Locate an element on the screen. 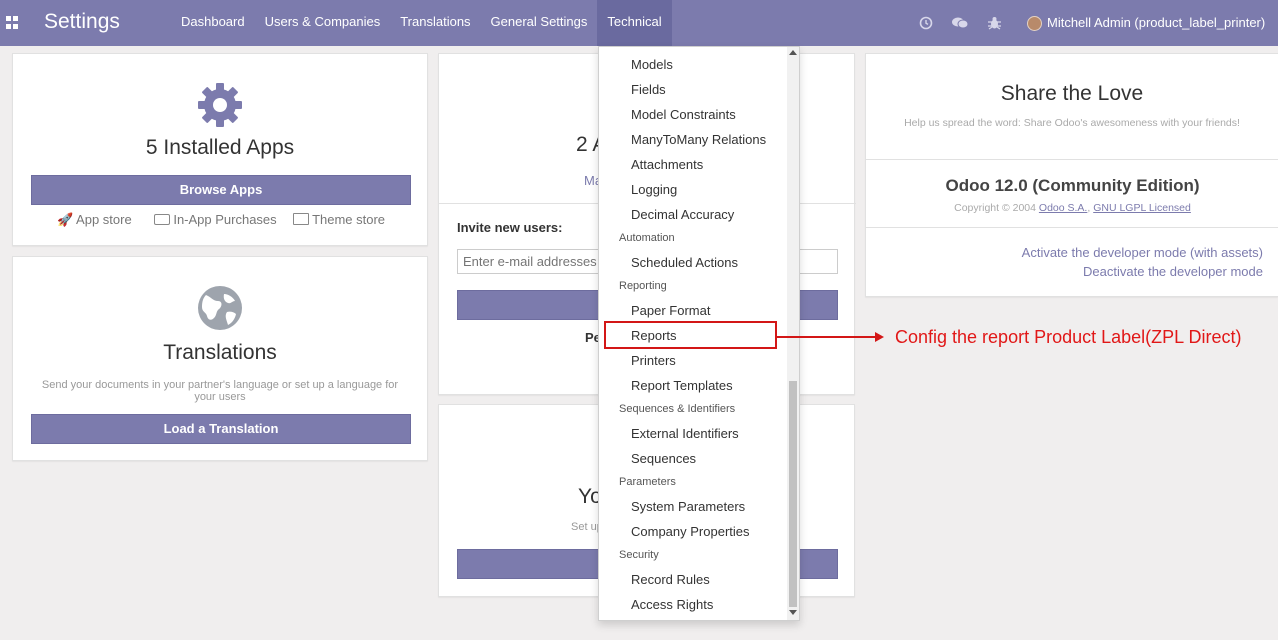  menu-item-decimal-accuracy: Decimal Accuracy is located at coordinates (693, 214).